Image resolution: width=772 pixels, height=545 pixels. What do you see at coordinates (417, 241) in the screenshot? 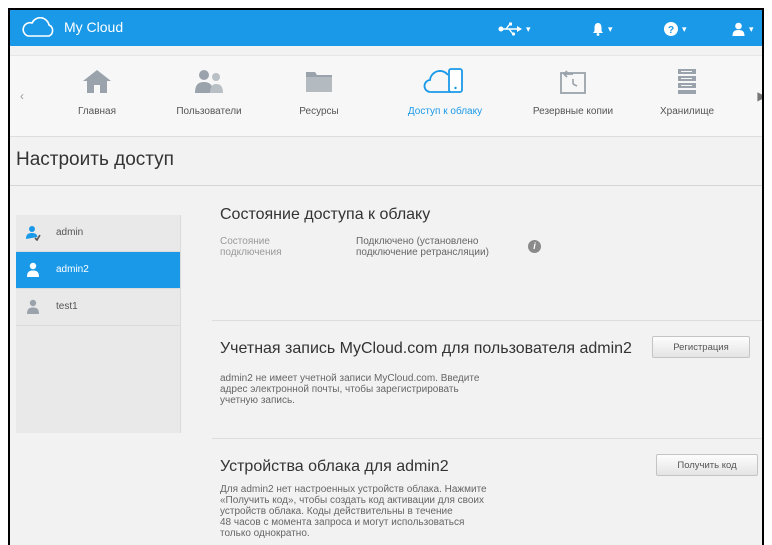
I see `value-line: Подключено (установлено` at bounding box center [417, 241].